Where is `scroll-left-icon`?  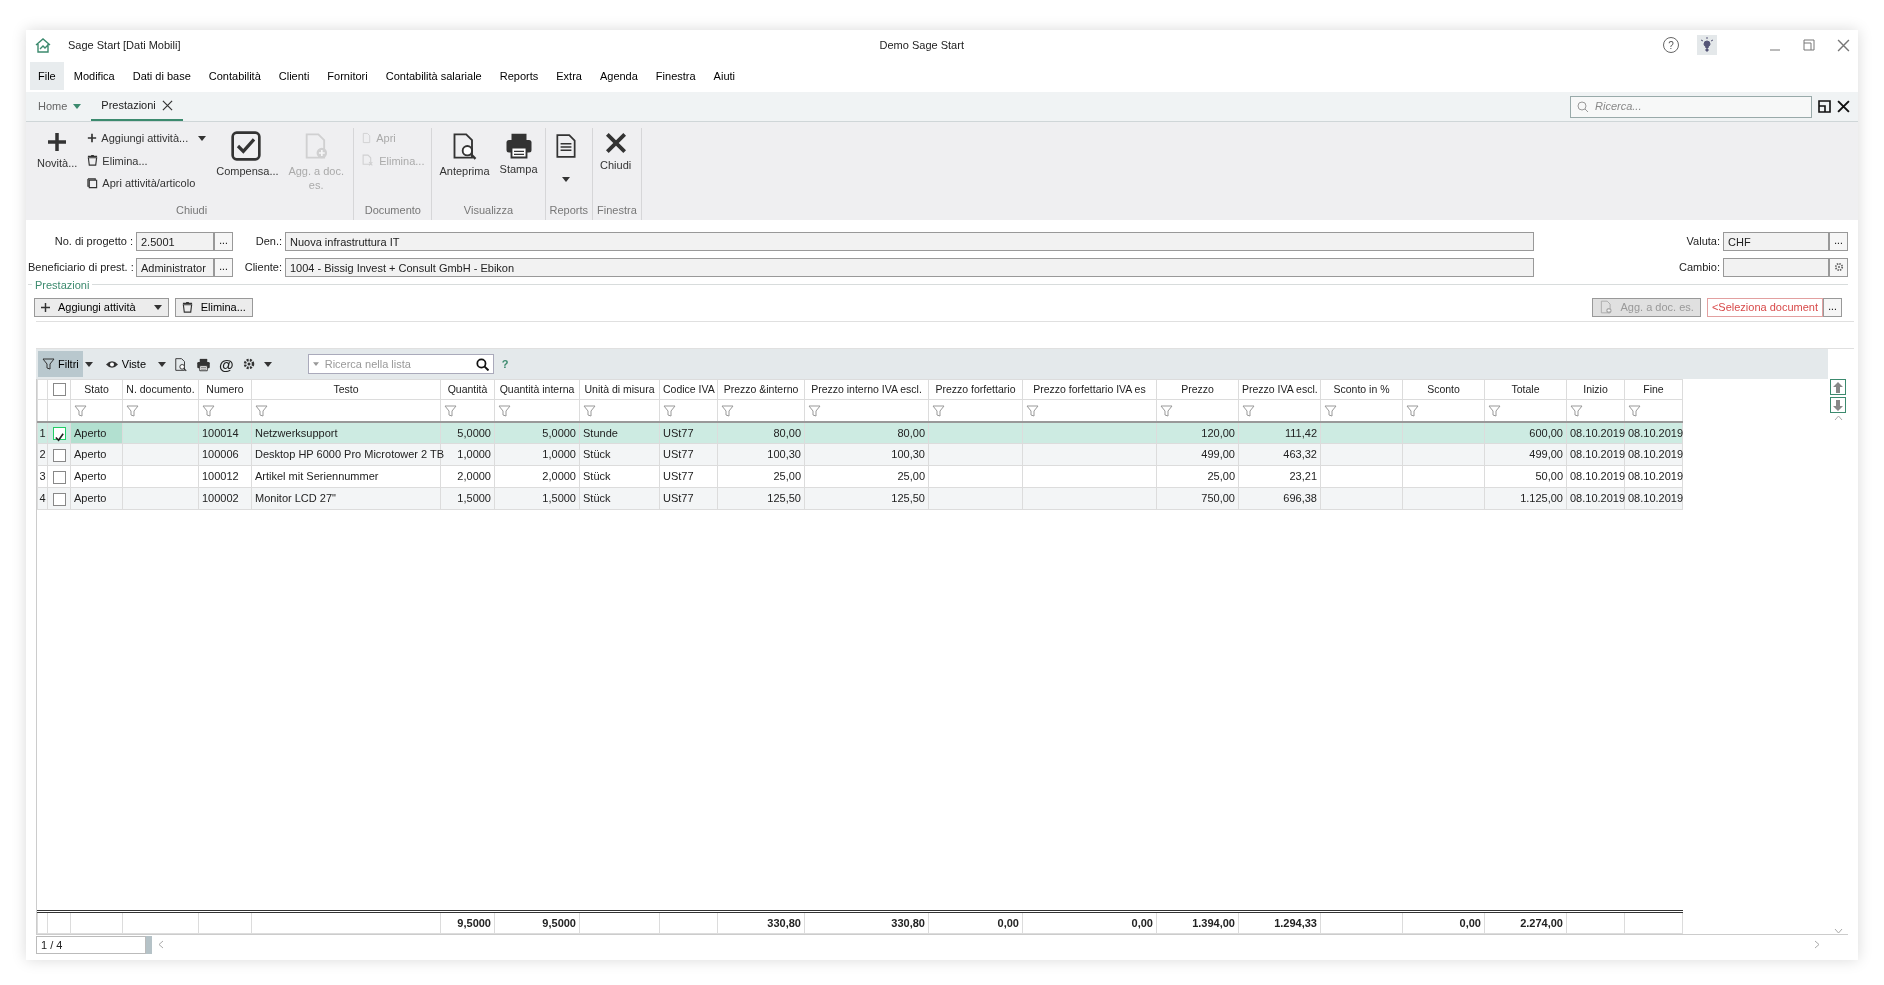
scroll-left-icon is located at coordinates (161, 944).